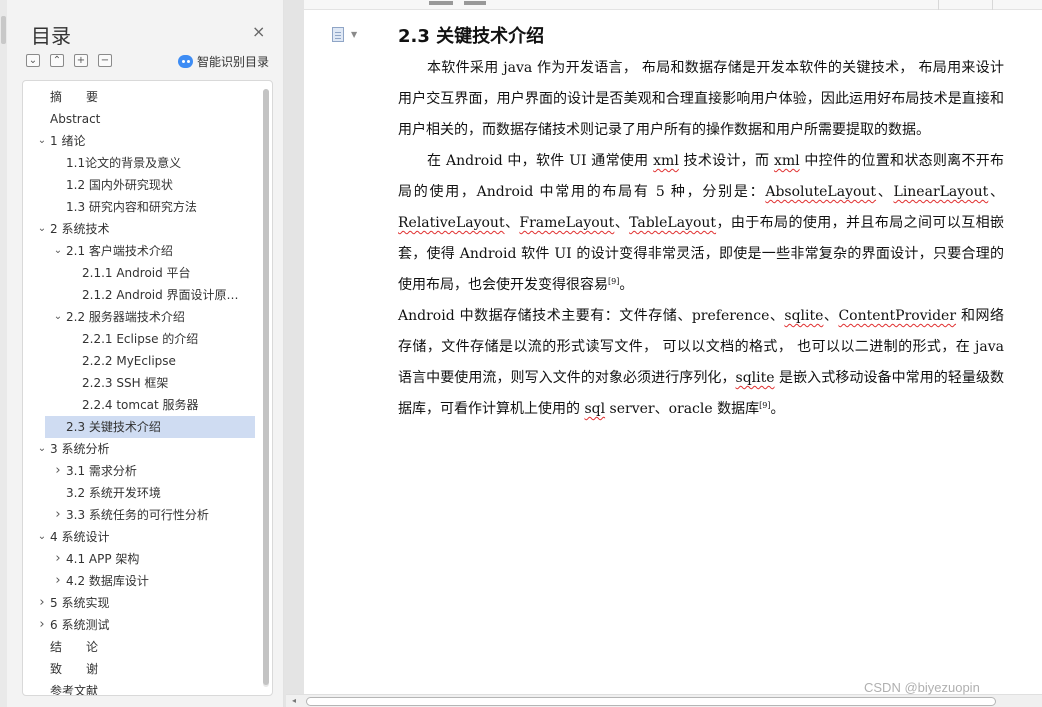 This screenshot has width=1042, height=707. Describe the element at coordinates (68, 141) in the screenshot. I see `toc-item-label: 1 绪论` at that location.